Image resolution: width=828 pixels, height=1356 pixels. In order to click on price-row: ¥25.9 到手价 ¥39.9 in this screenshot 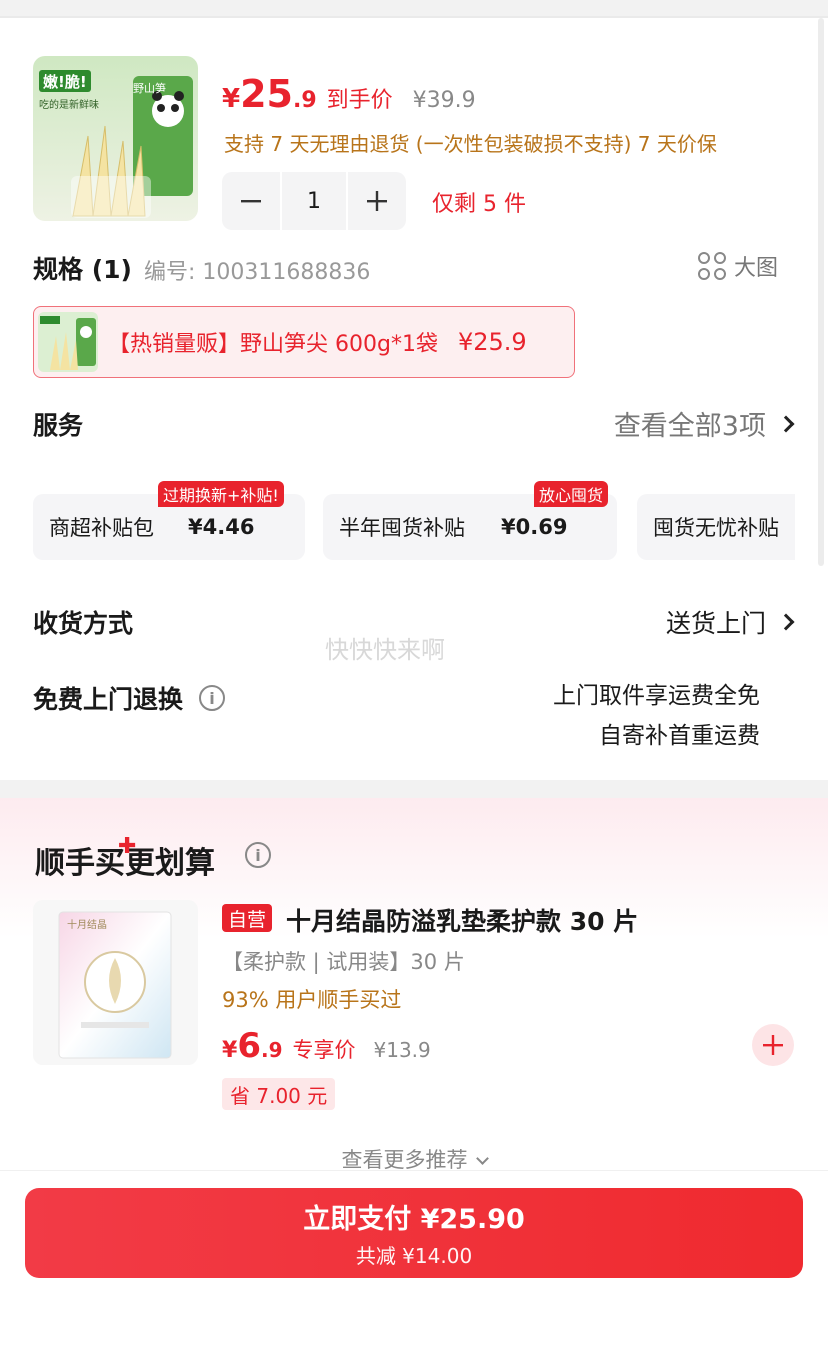, I will do `click(349, 94)`.